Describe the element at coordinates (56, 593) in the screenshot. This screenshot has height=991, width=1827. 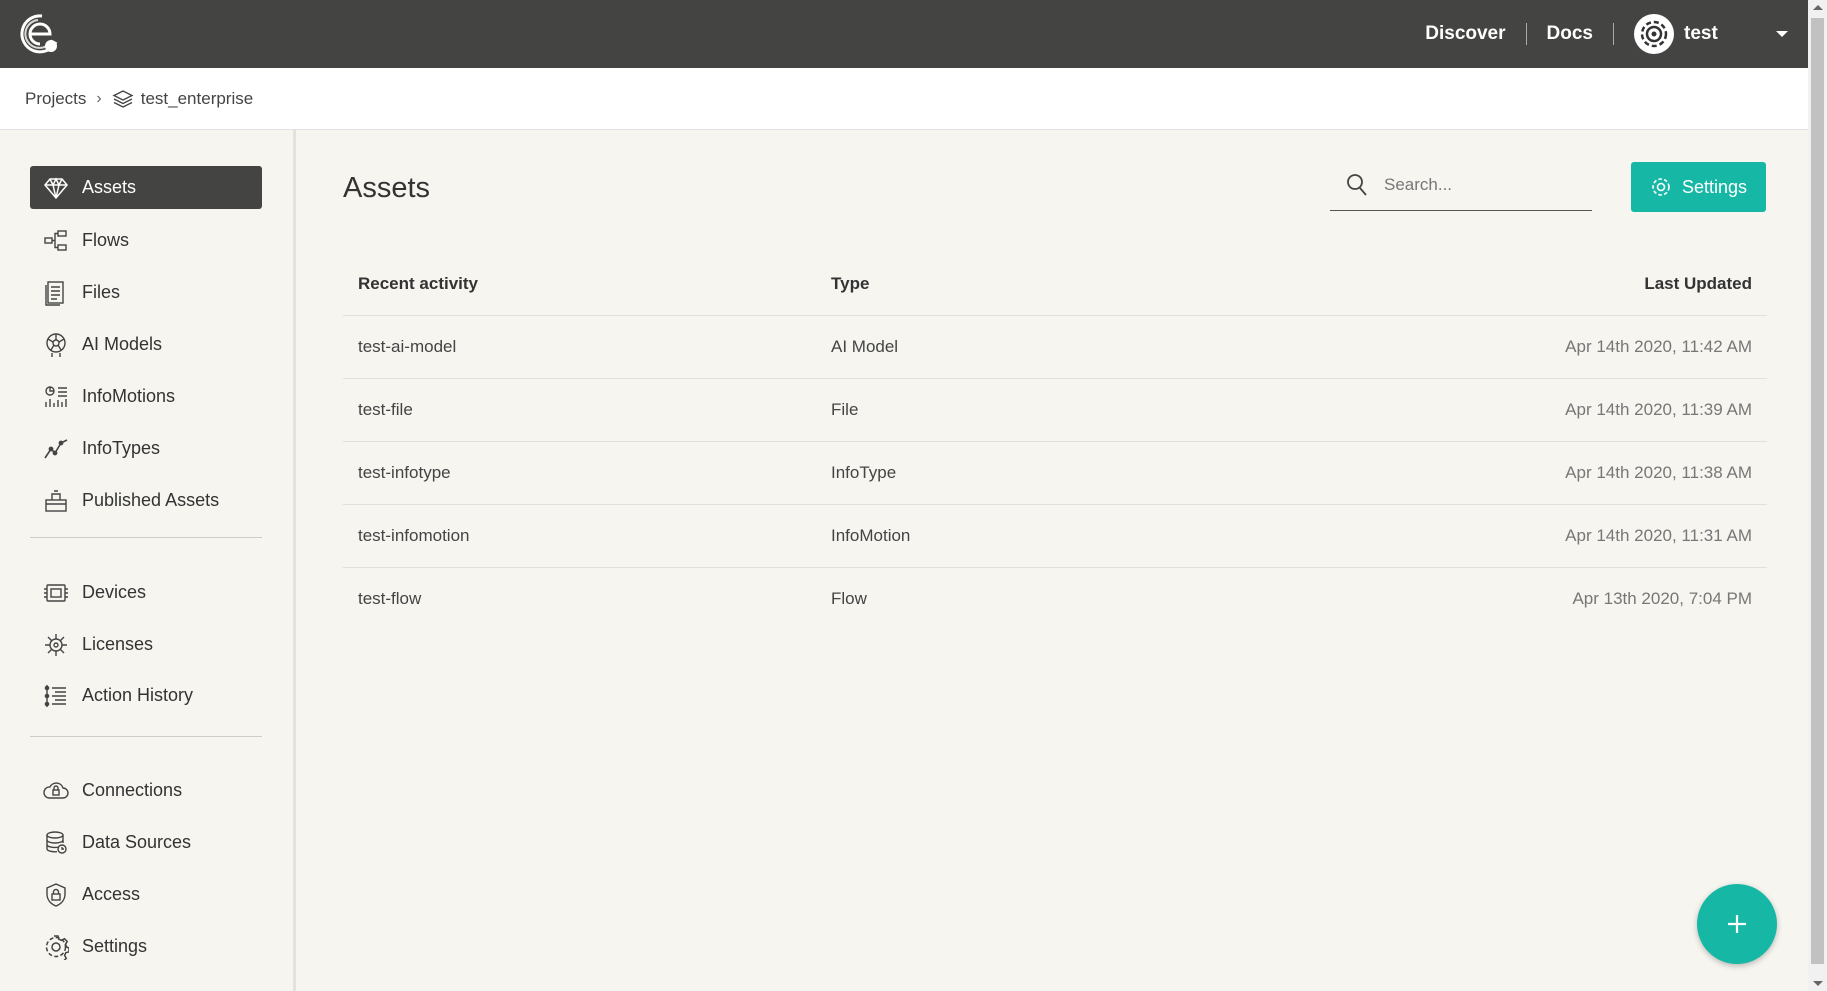
I see `devices-icon` at that location.